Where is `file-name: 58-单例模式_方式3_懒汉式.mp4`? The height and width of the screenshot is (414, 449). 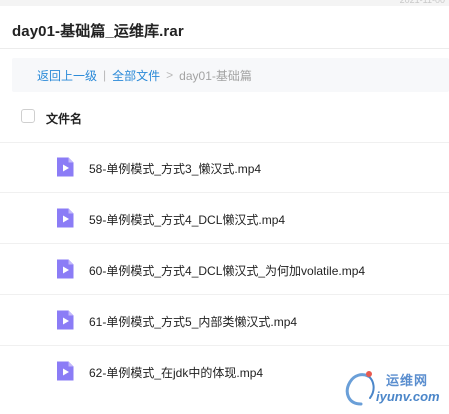
file-name: 58-单例模式_方式3_懒汉式.mp4 is located at coordinates (175, 169).